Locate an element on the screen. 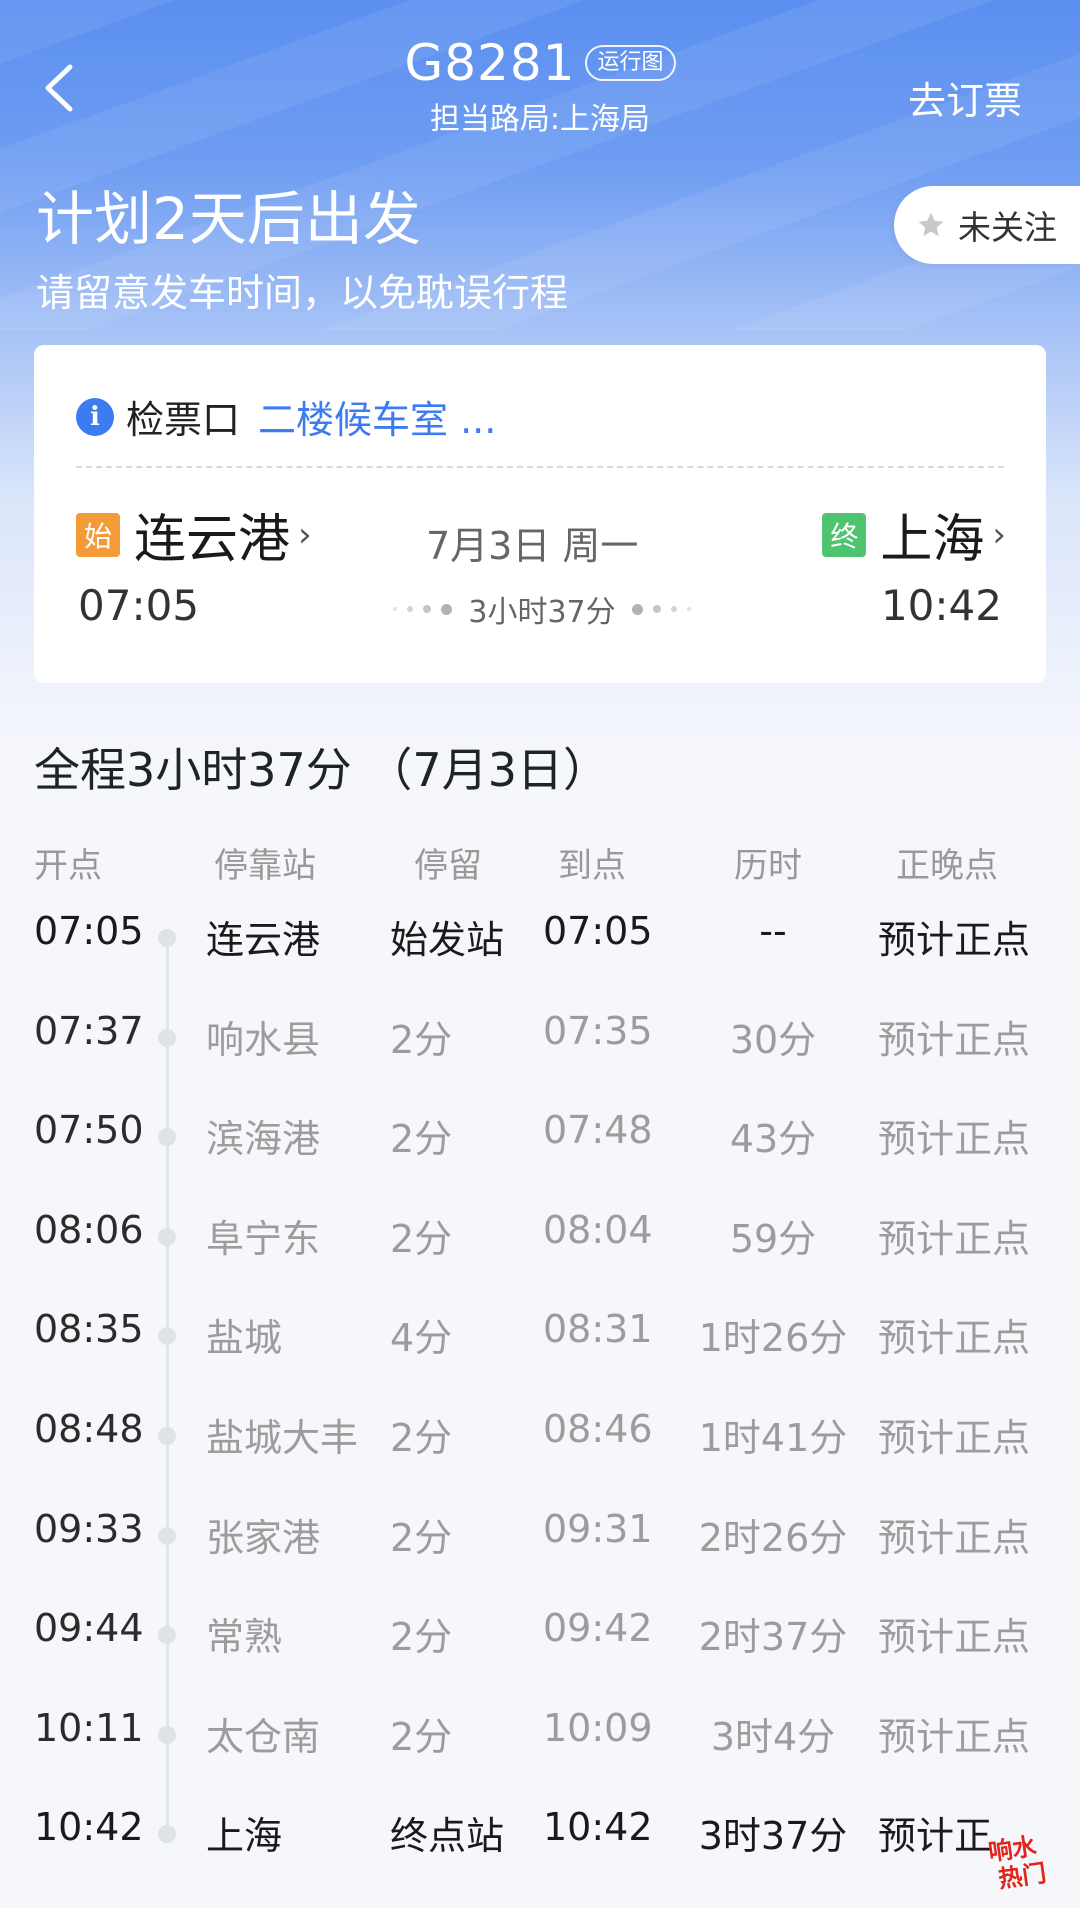 The width and height of the screenshot is (1080, 1908). stop-arrive-time: 10:42 is located at coordinates (598, 1827).